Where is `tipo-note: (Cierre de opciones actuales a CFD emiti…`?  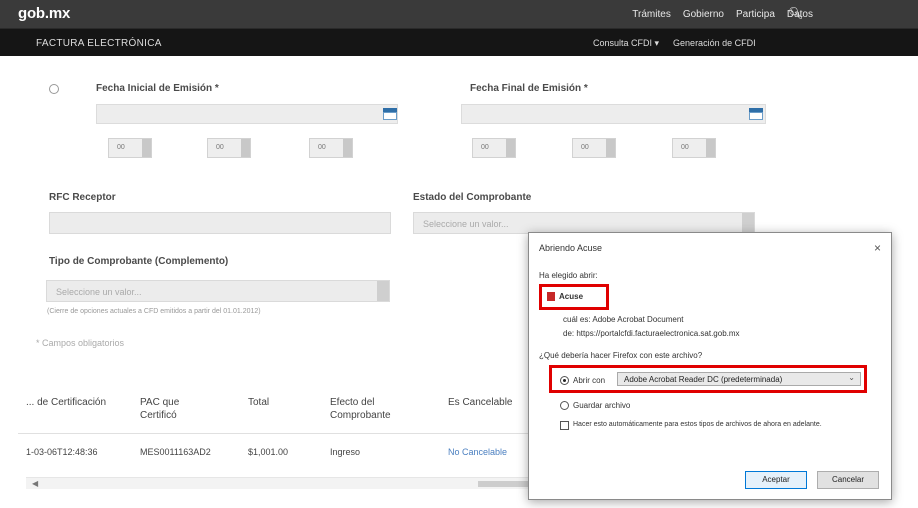
tipo-note: (Cierre de opciones actuales a CFD emiti… is located at coordinates (154, 311).